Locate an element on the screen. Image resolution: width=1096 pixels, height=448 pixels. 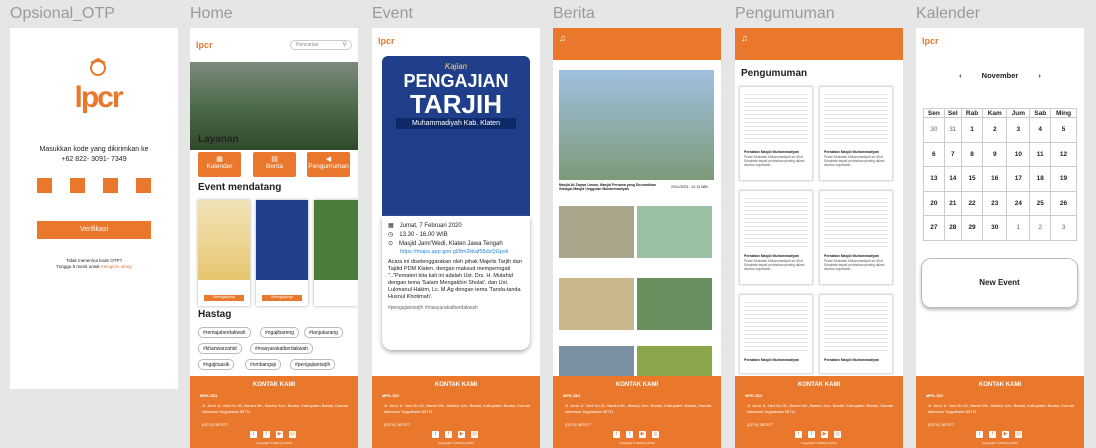
hashtag-chip: #masyarakatberdakwah is located at coordinates (282, 348).